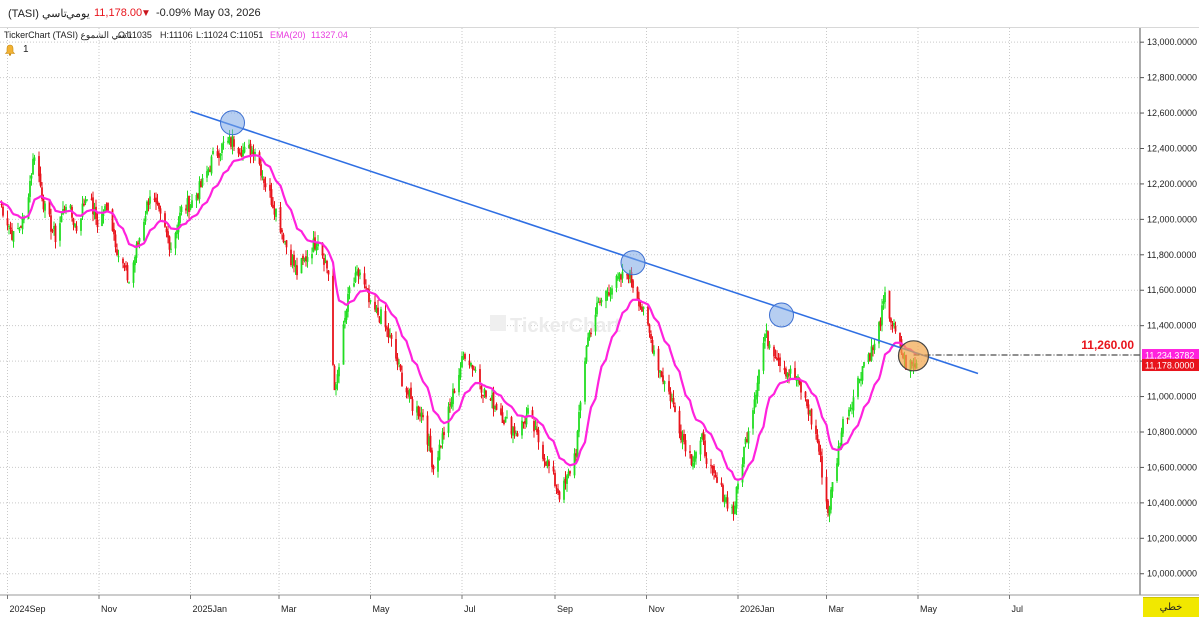  What do you see at coordinates (10, 50) in the screenshot?
I see `bell-icon` at bounding box center [10, 50].